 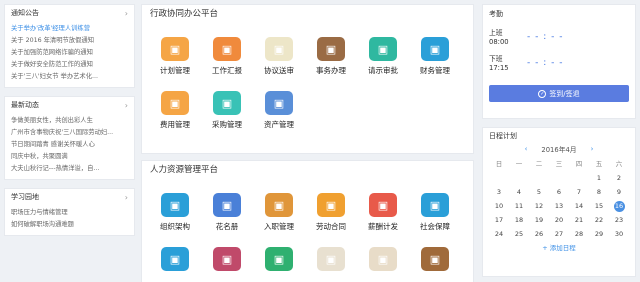 I want to click on calendar-day: 26, so click(x=539, y=234).